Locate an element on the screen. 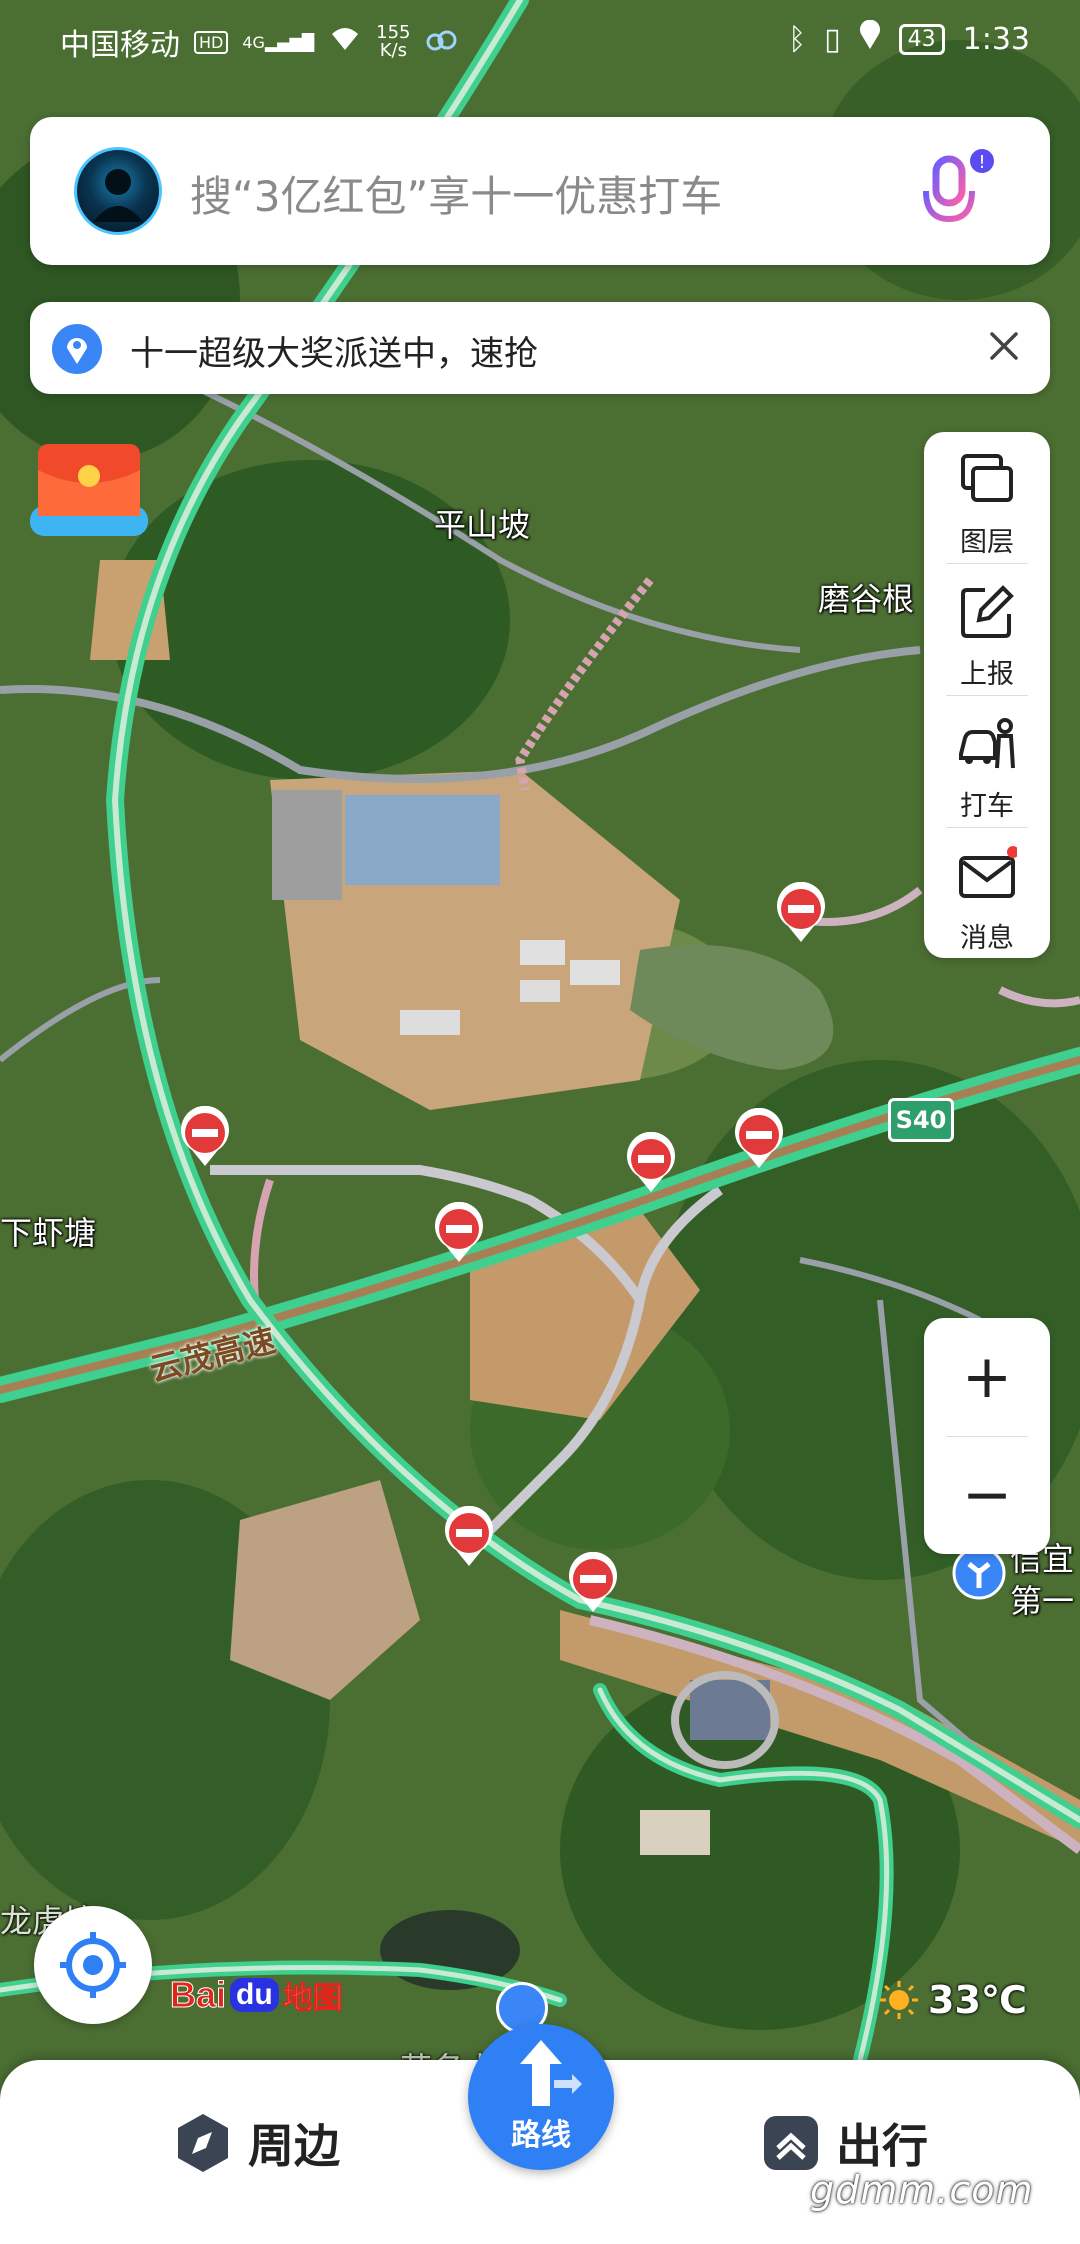 This screenshot has height=2244, width=1080. place-label-xiaxiatang: 下虾塘 is located at coordinates (48, 1231).